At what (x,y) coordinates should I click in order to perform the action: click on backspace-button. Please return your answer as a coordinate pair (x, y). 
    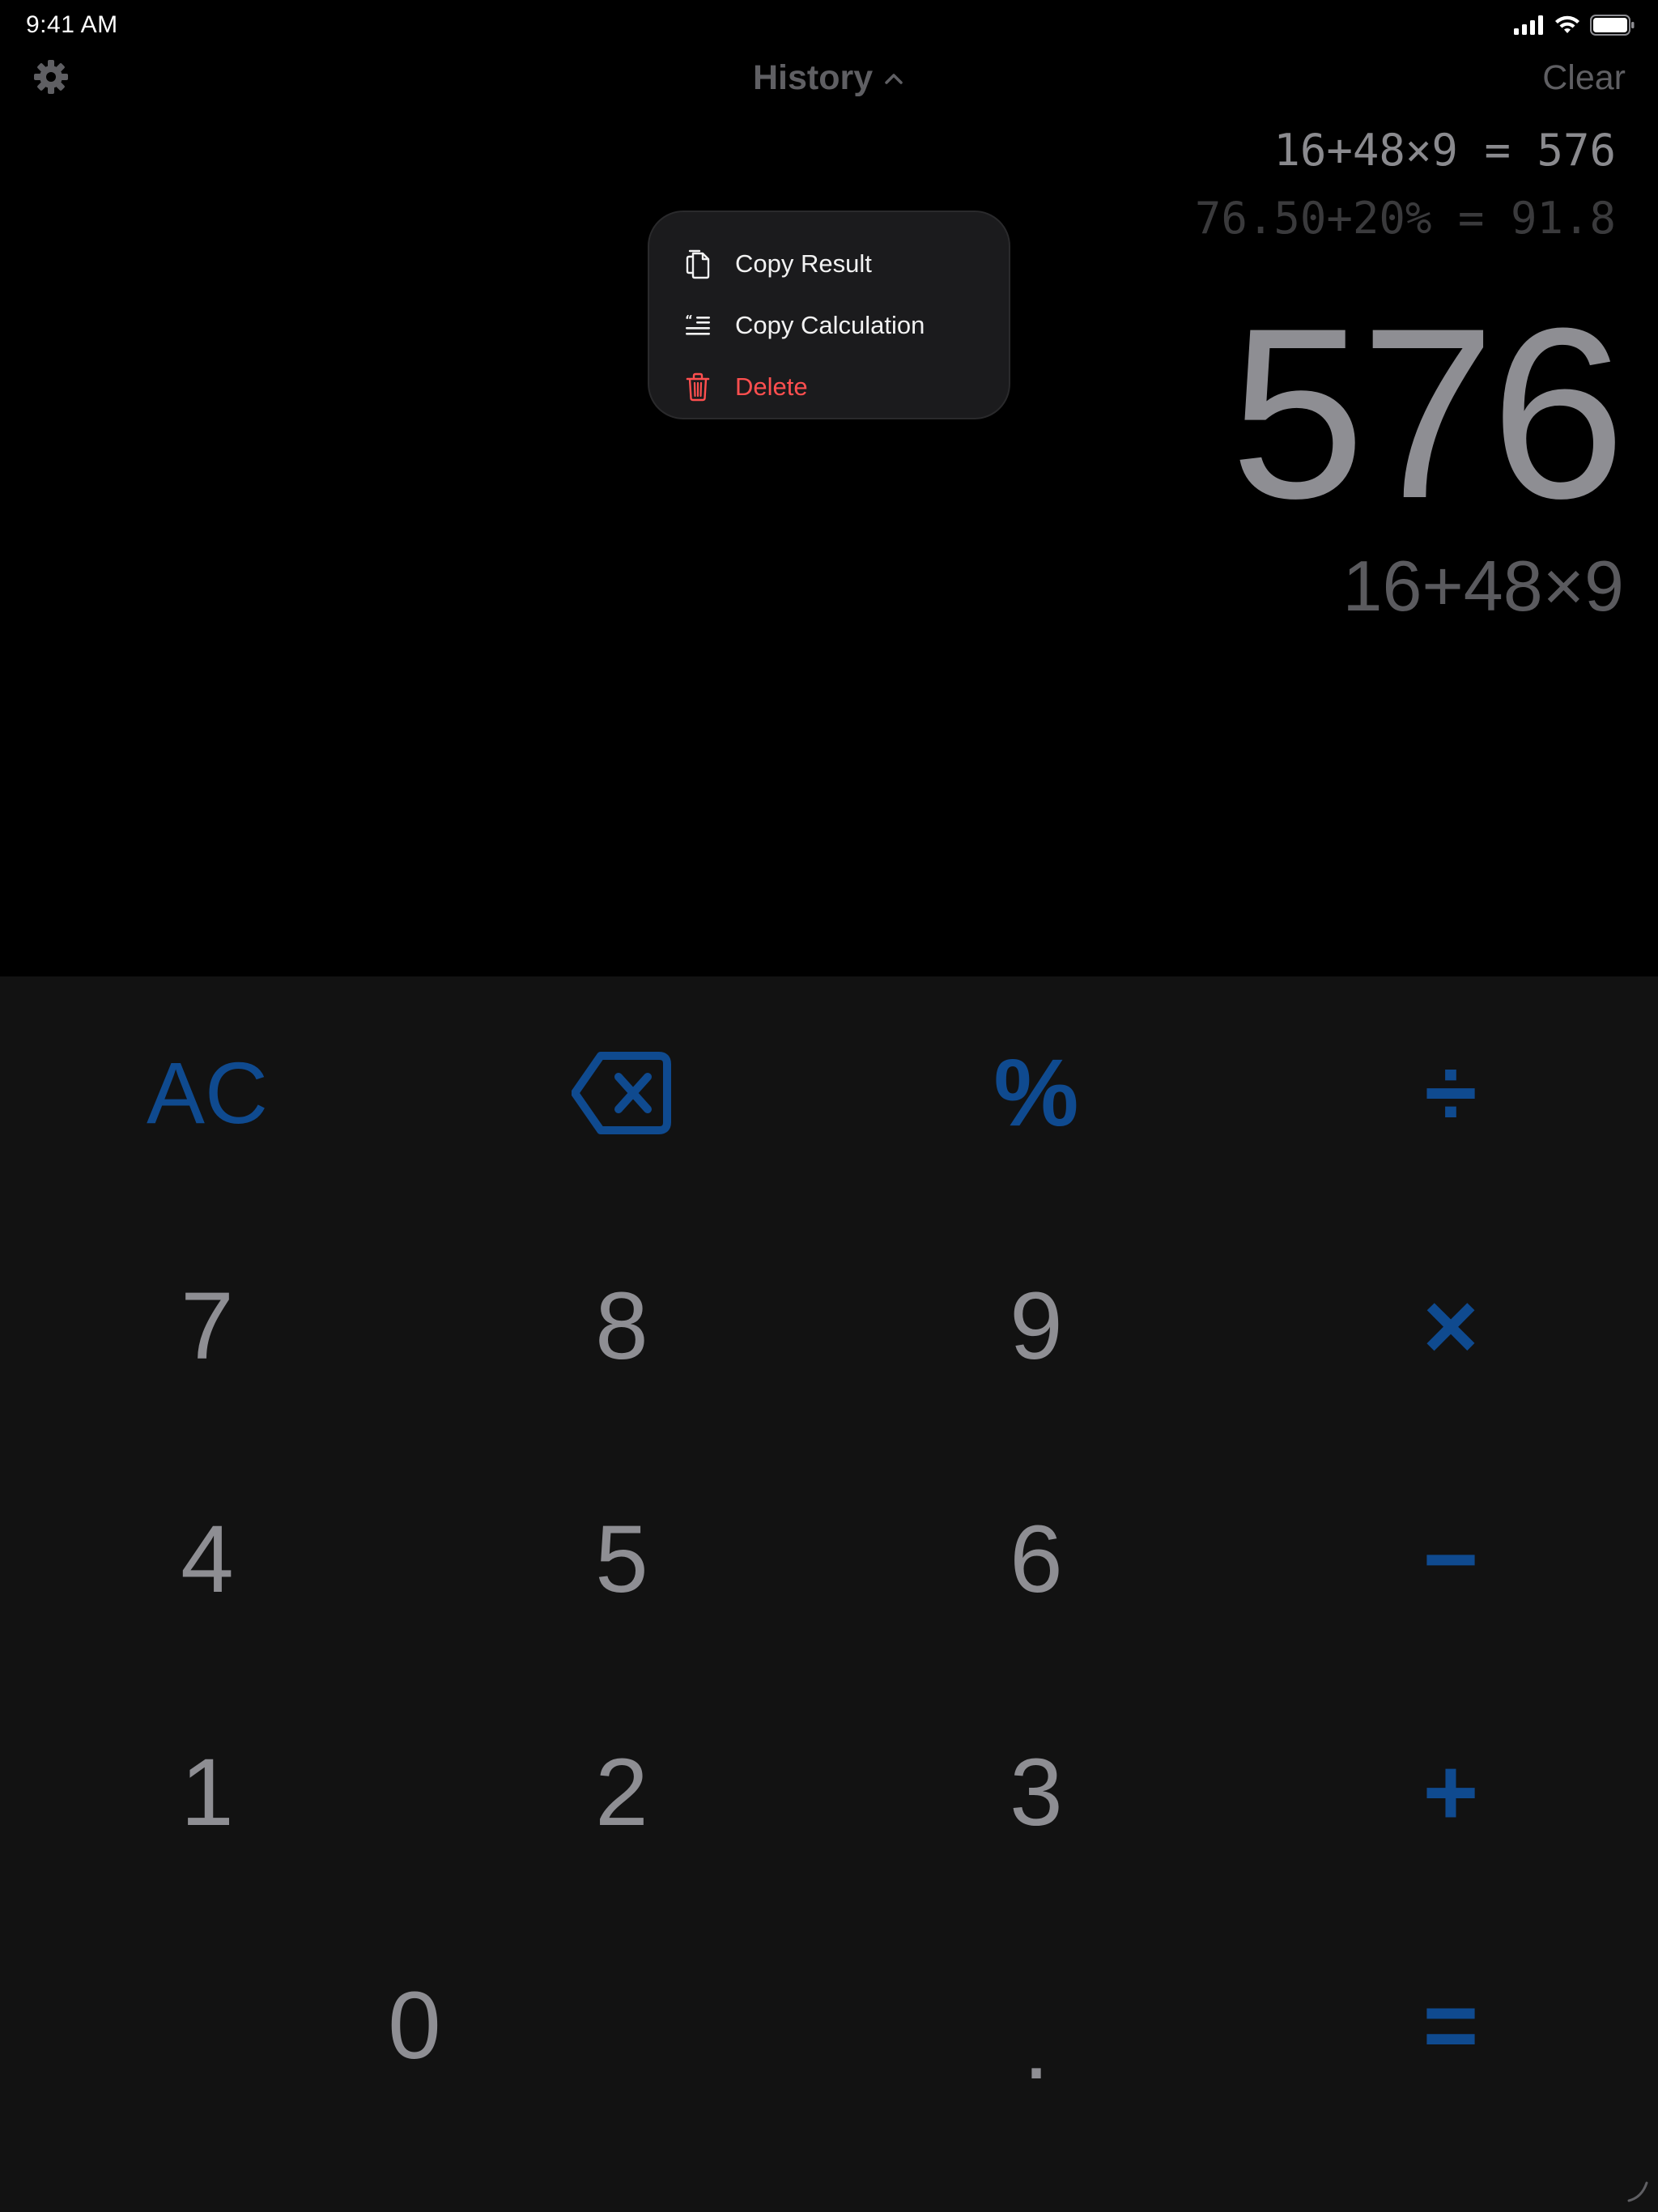
    Looking at the image, I should click on (621, 1093).